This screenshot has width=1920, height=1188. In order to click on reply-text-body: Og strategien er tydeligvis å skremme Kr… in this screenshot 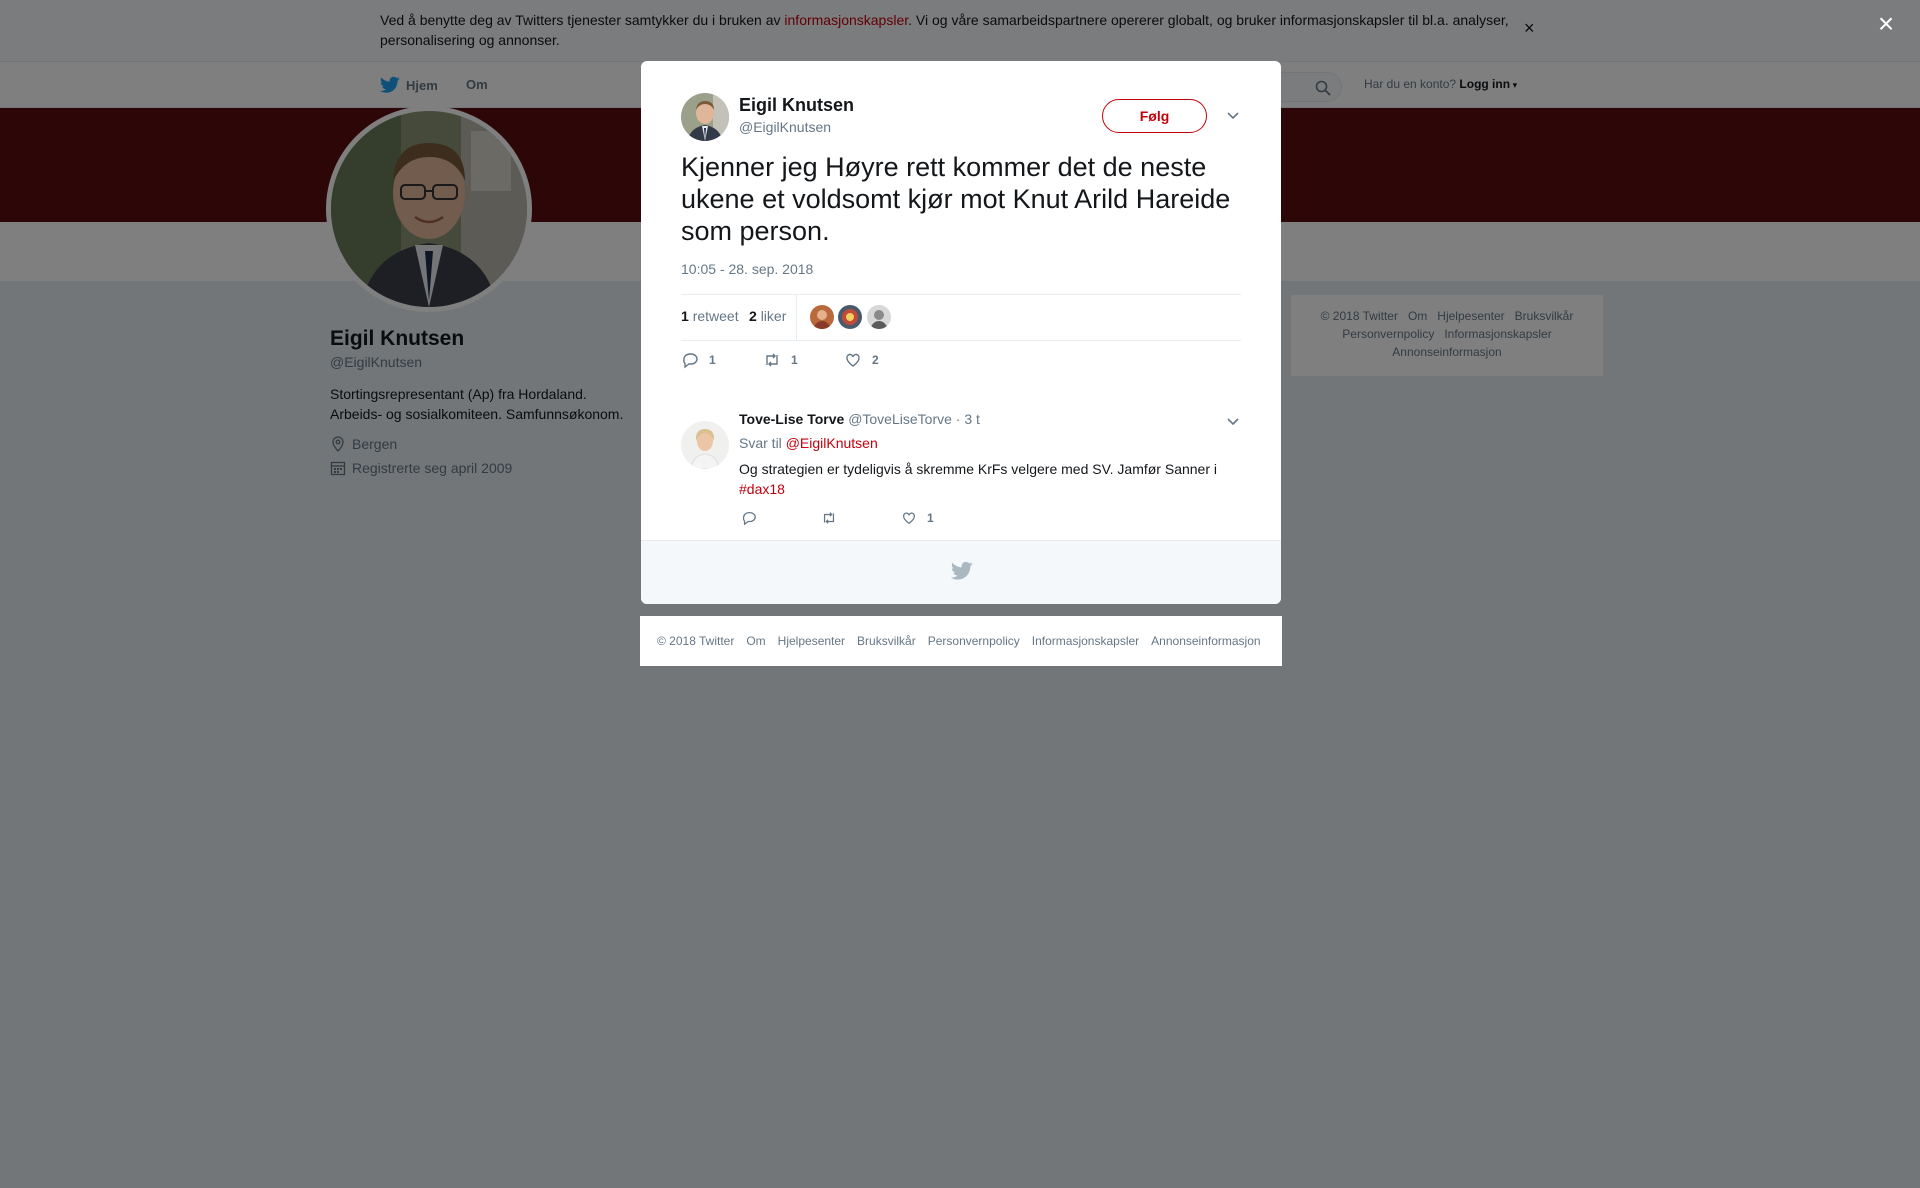, I will do `click(978, 469)`.